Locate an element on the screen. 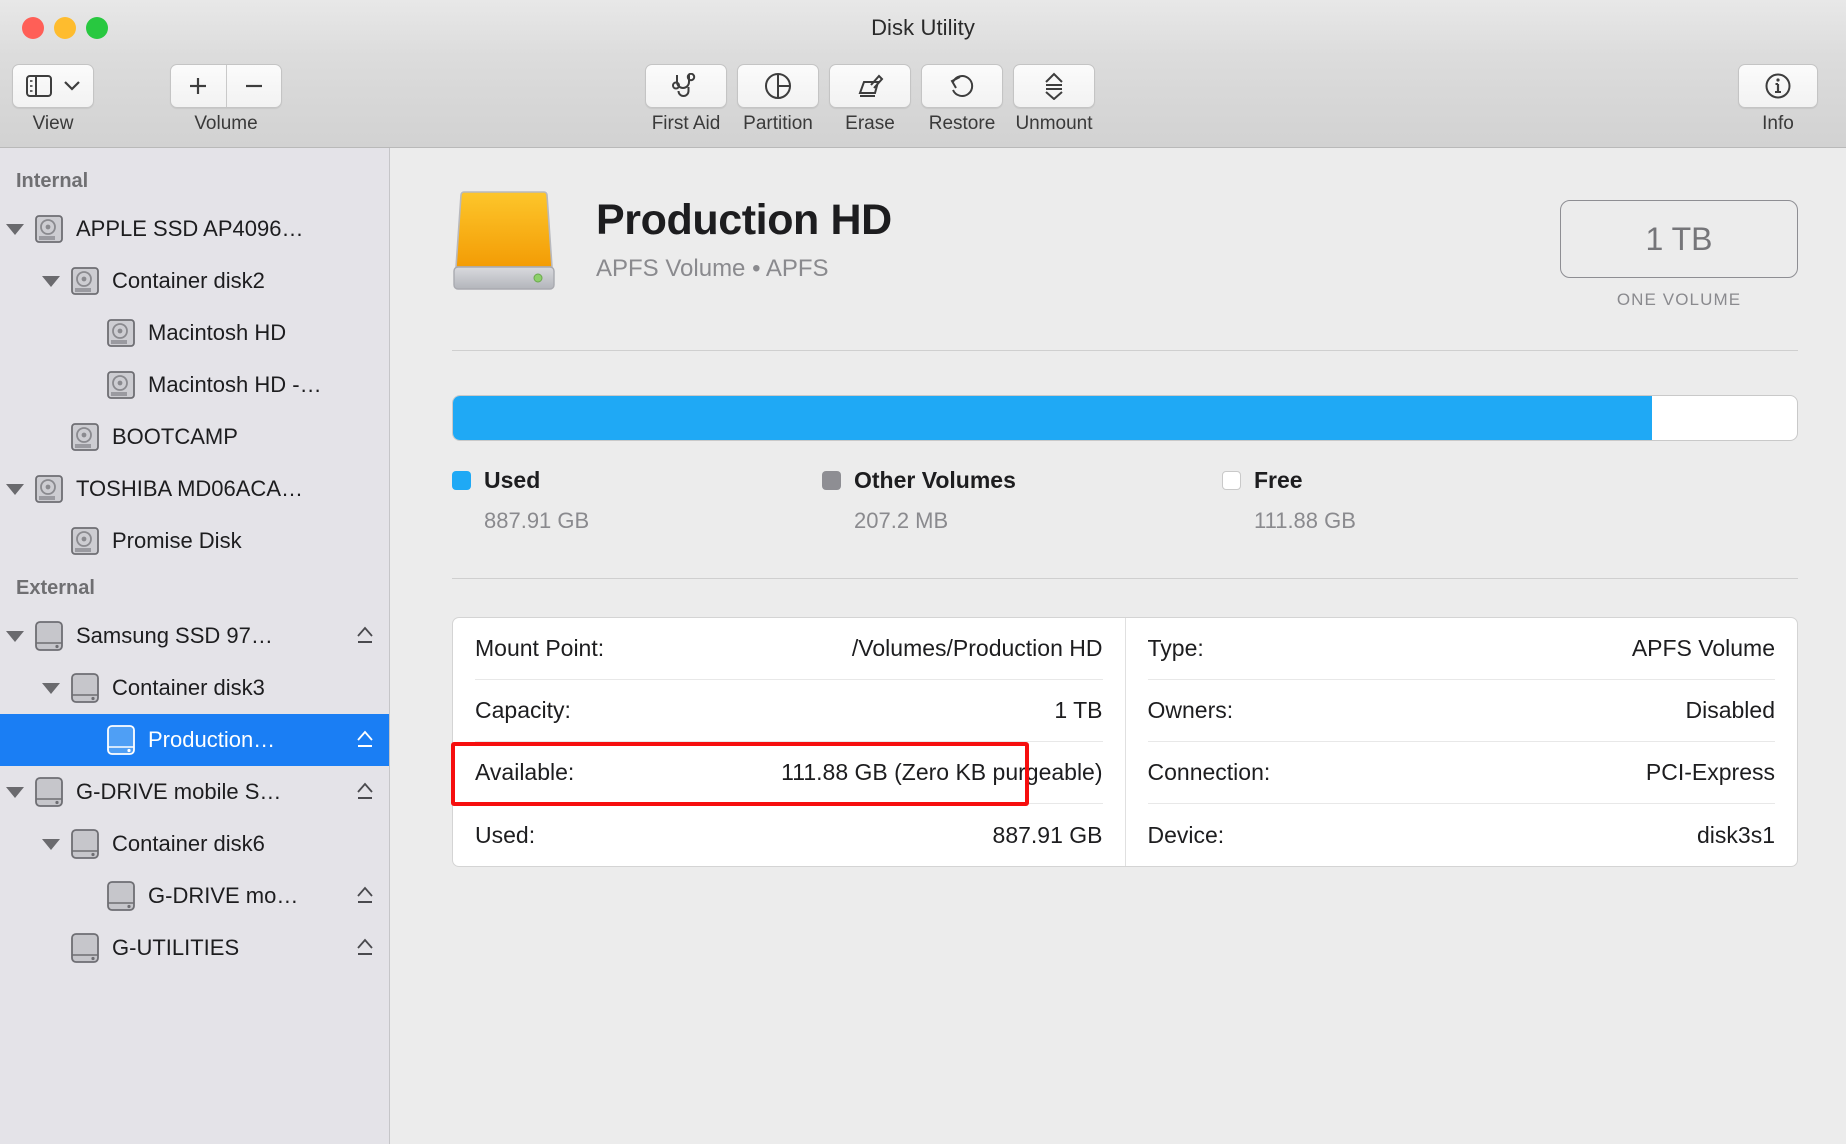 The image size is (1846, 1144). volume-name: Production HD is located at coordinates (744, 220).